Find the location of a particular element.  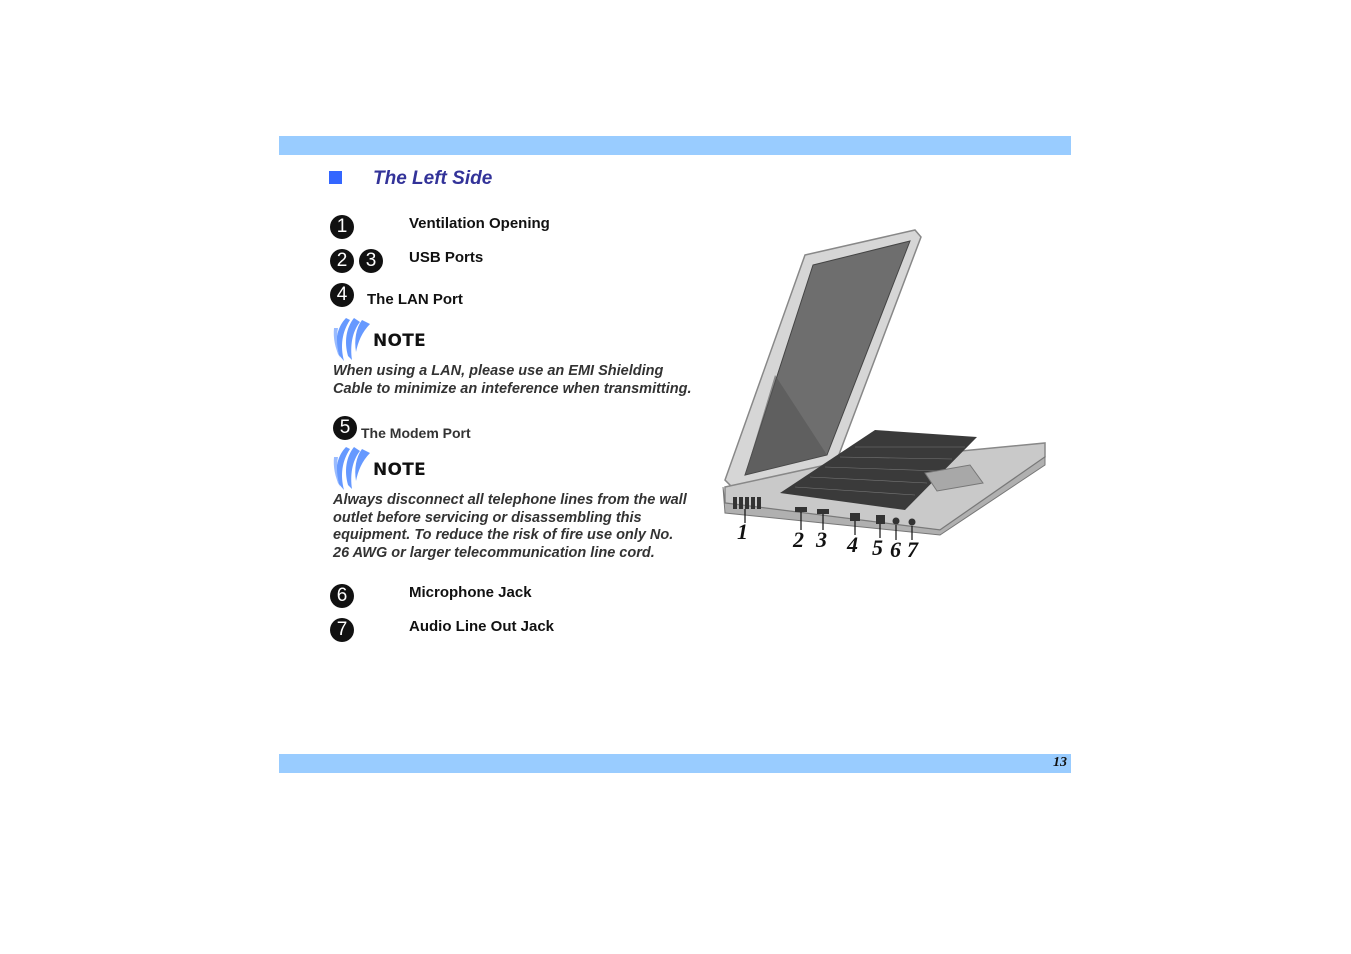

header-band is located at coordinates (675, 145).